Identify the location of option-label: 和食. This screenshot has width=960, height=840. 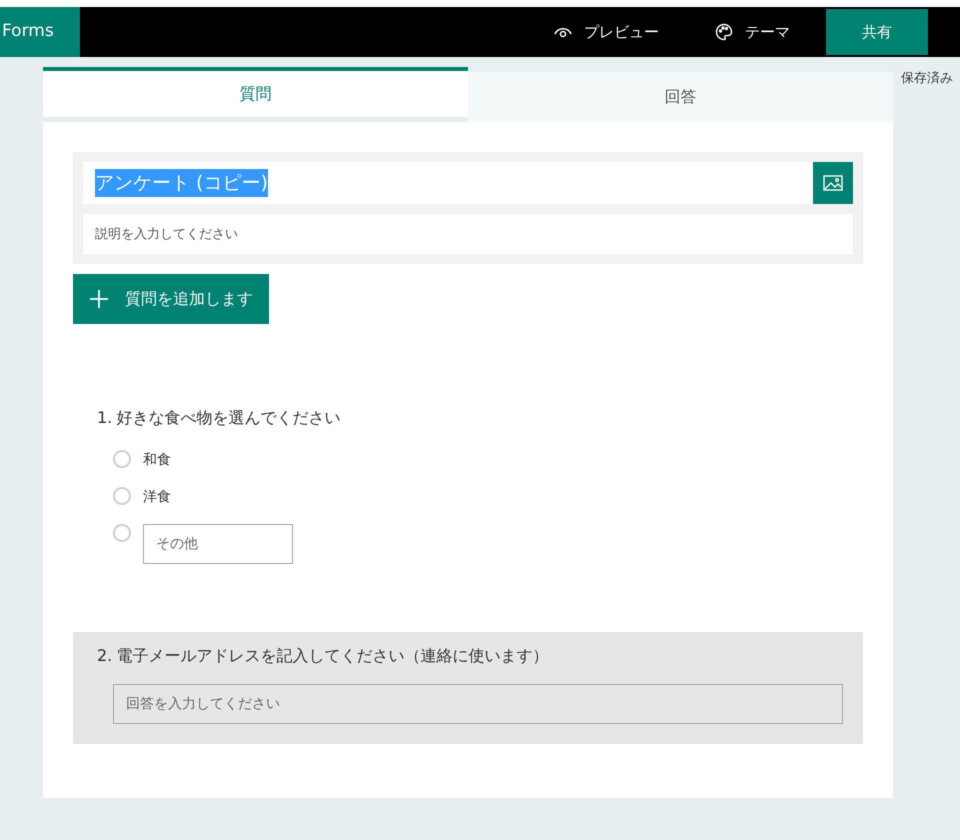
(157, 460).